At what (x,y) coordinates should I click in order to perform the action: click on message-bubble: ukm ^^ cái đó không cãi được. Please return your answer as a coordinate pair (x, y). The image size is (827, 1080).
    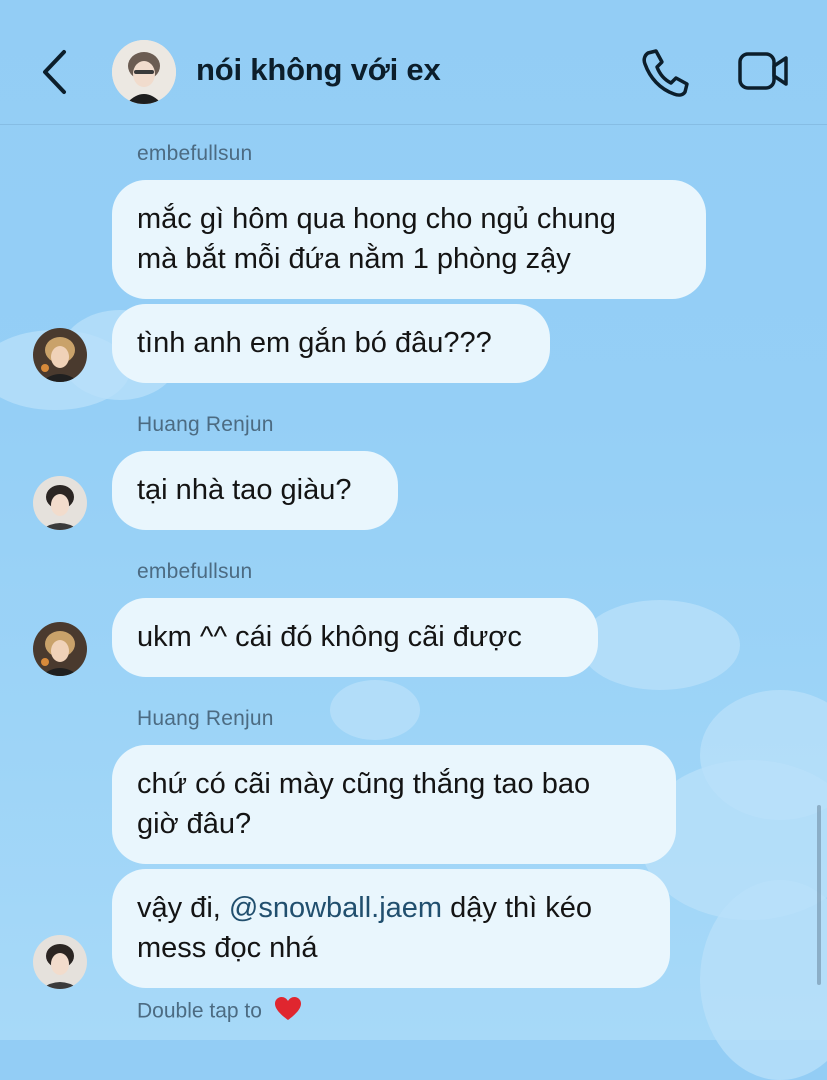
    Looking at the image, I should click on (355, 637).